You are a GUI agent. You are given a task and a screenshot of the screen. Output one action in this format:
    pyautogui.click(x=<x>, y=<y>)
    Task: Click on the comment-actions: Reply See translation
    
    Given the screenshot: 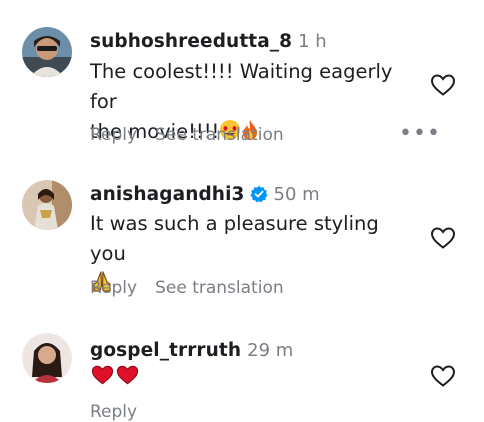 What is the action you would take?
    pyautogui.click(x=187, y=288)
    